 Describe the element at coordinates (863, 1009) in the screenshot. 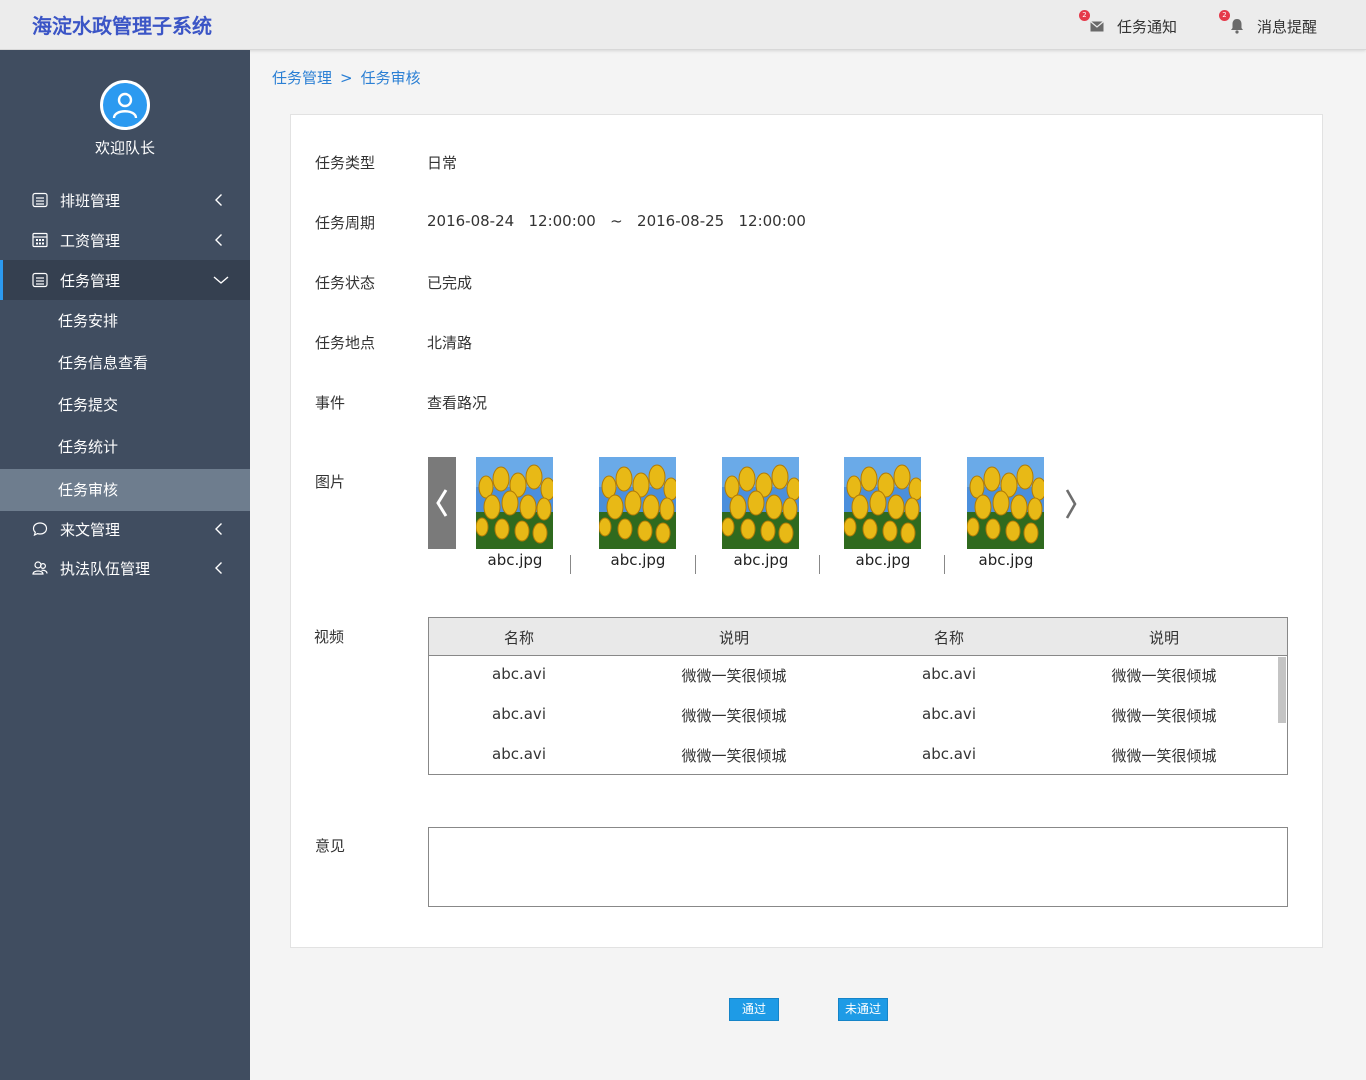

I see `reject-button: 未通过` at that location.